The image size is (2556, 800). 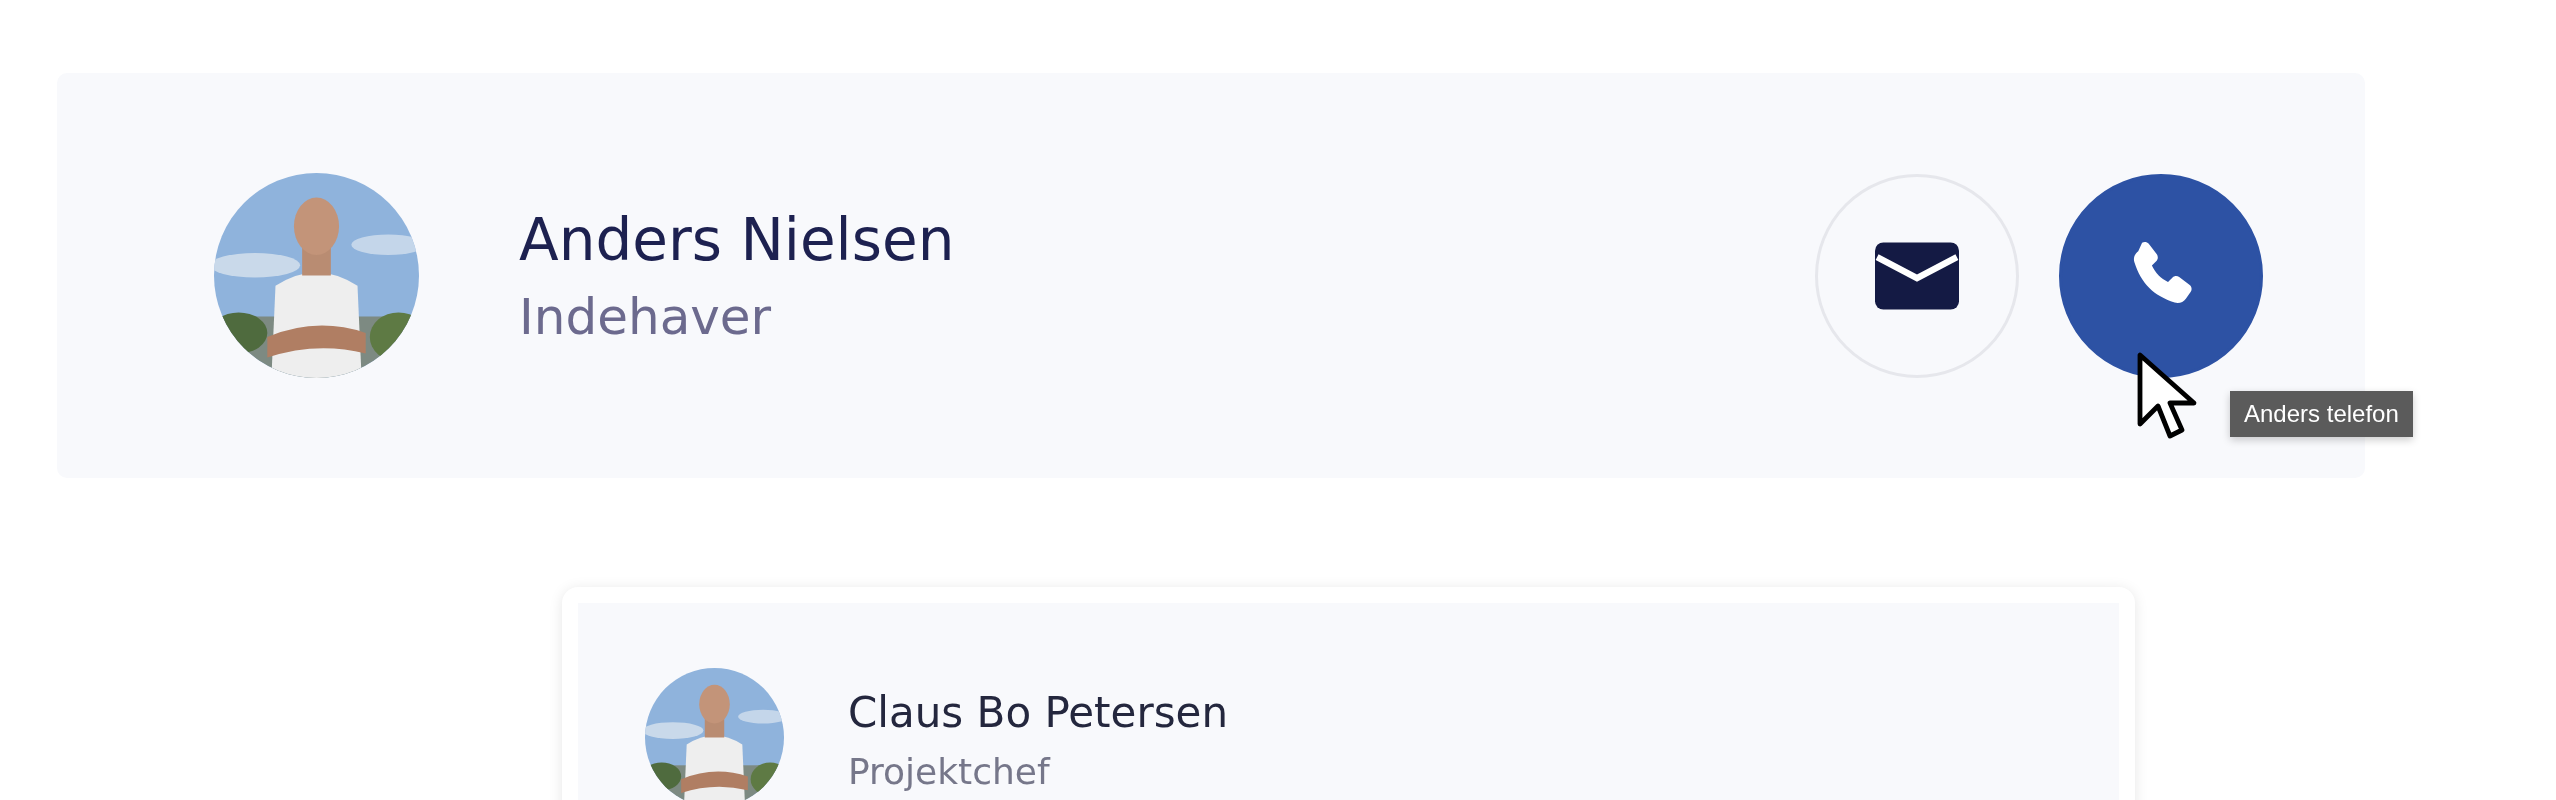 What do you see at coordinates (1917, 275) in the screenshot?
I see `email-button` at bounding box center [1917, 275].